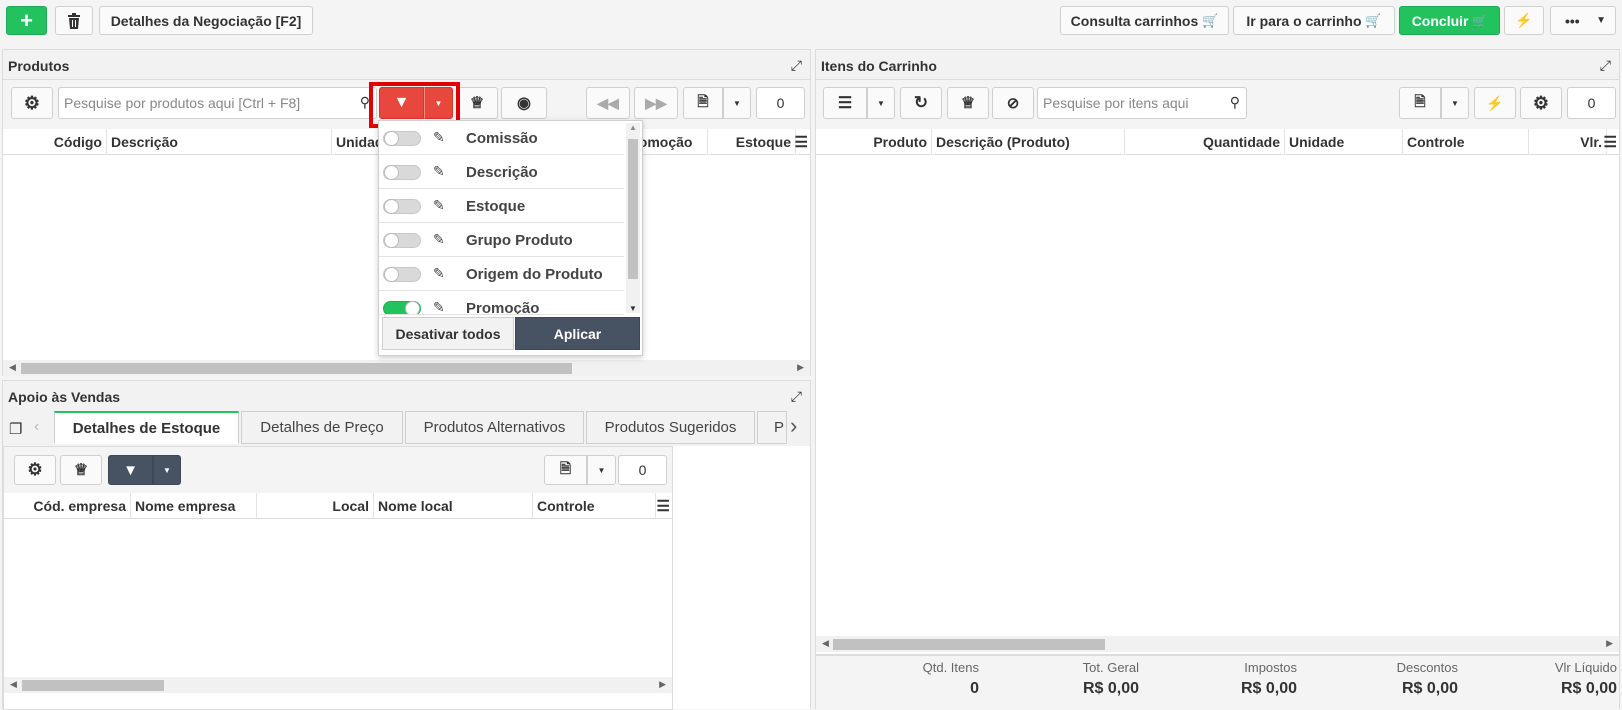  What do you see at coordinates (633, 308) in the screenshot?
I see `scroll-down-icon: ▼` at bounding box center [633, 308].